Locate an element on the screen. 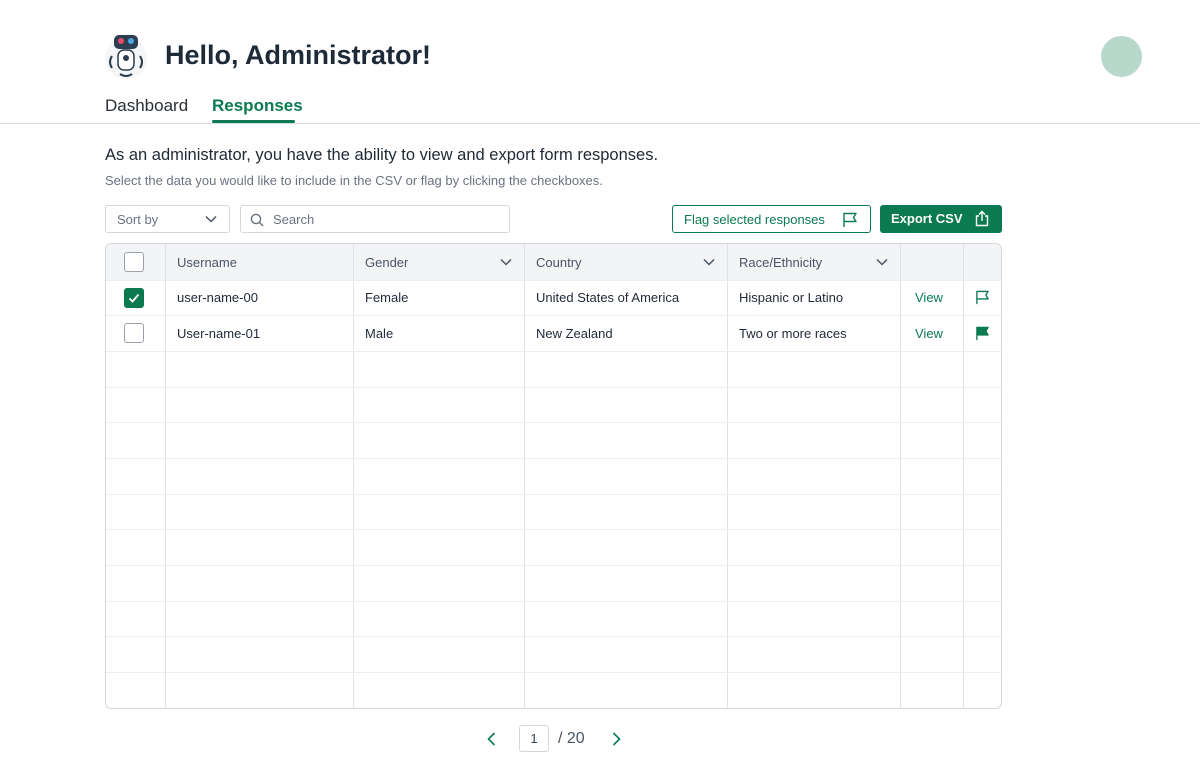 The image size is (1200, 779). tab-dashboard: Dashboard is located at coordinates (146, 106).